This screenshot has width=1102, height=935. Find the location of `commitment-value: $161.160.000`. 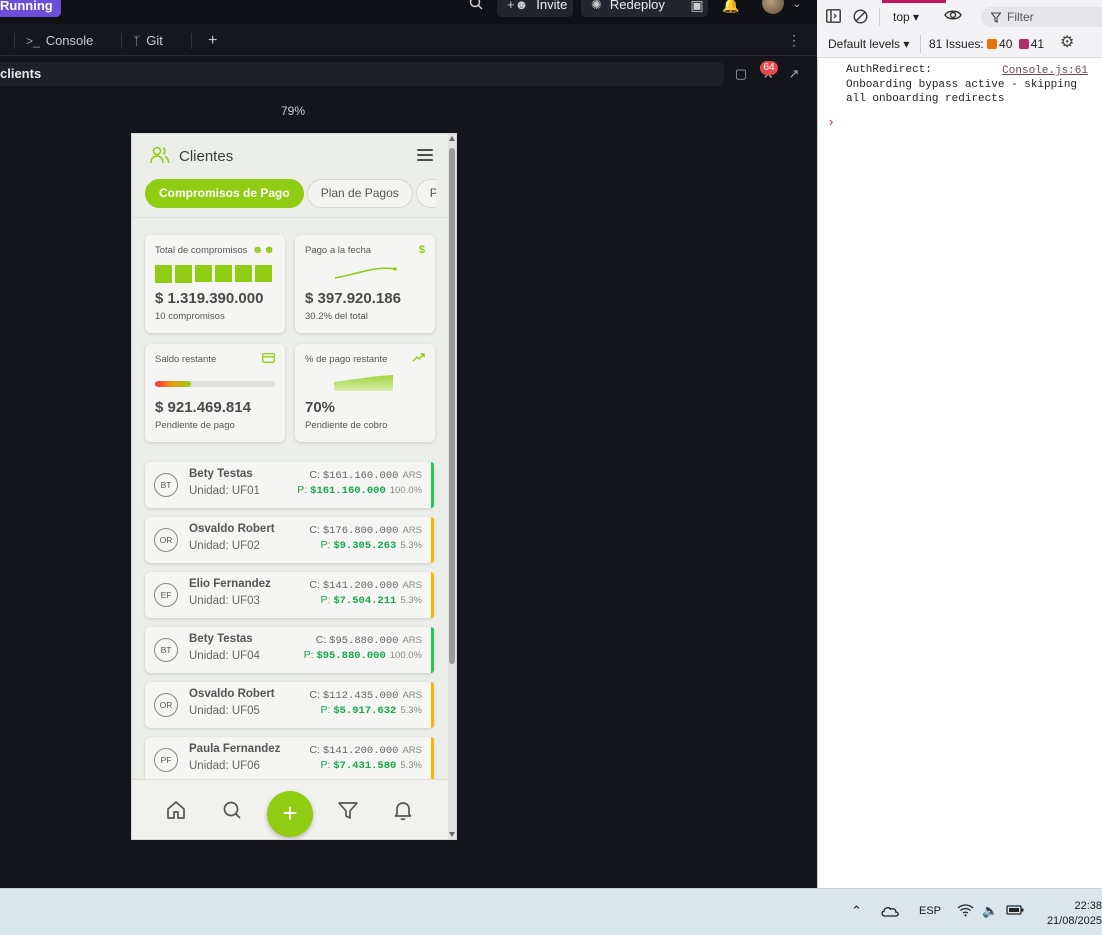

commitment-value: $161.160.000 is located at coordinates (360, 476).